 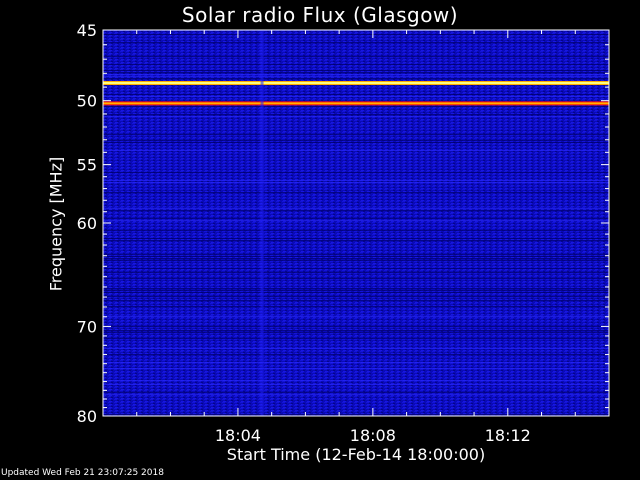 I want to click on x-tick-label: 18:12, so click(x=508, y=435).